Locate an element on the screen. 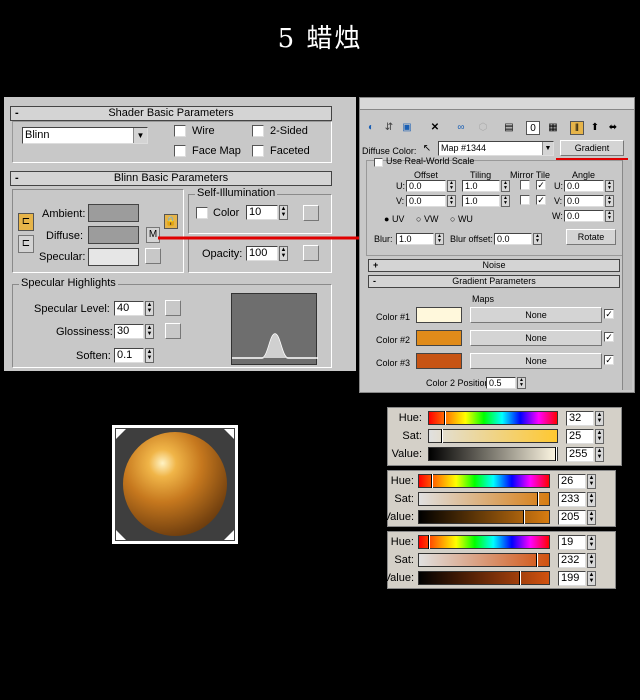 This screenshot has width=640, height=700. sat-field: 232 is located at coordinates (572, 560).